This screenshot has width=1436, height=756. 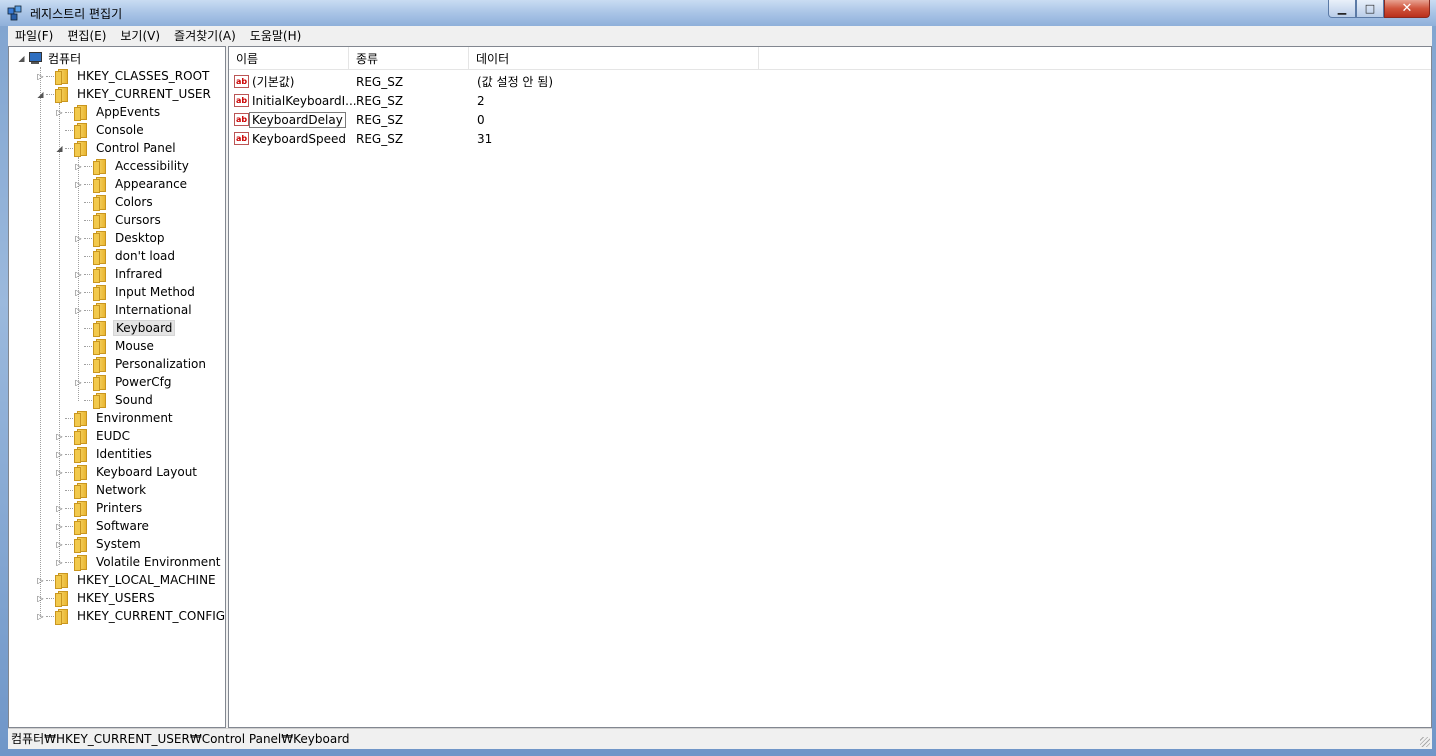 I want to click on tree-node: ▷ Identities, so click(x=104, y=454).